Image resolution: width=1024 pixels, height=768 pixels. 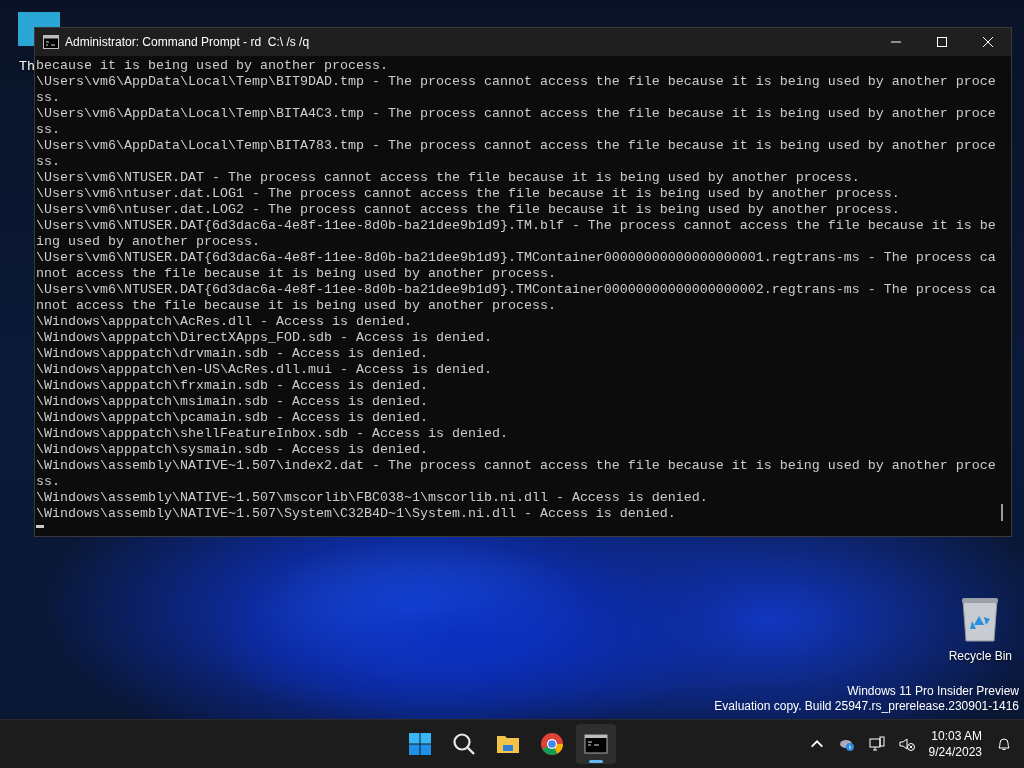 I want to click on watermark-edition: Windows 11 Pro Insider Preview, so click(x=933, y=691).